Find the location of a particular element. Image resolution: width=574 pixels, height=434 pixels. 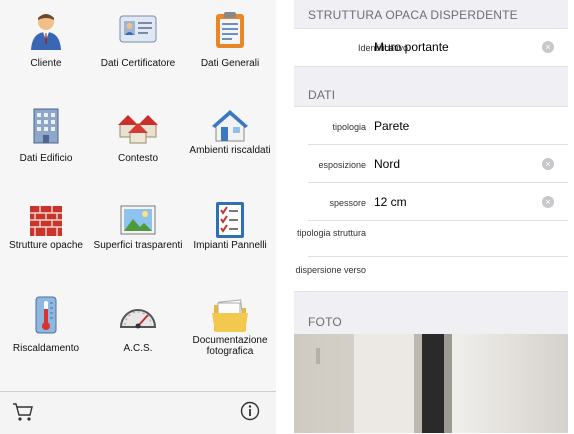

clipboard-icon is located at coordinates (230, 30).